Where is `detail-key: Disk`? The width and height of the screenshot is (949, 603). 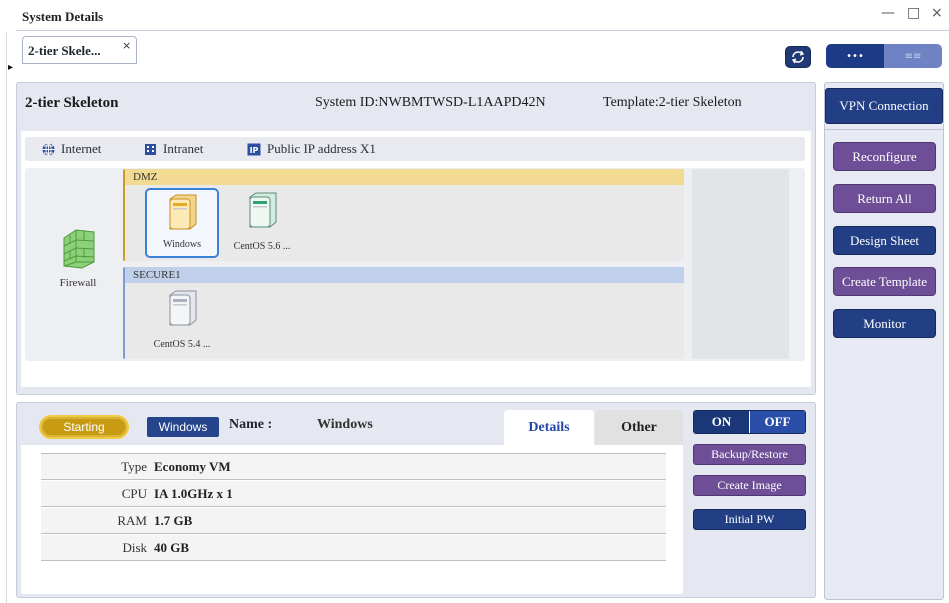 detail-key: Disk is located at coordinates (134, 547).